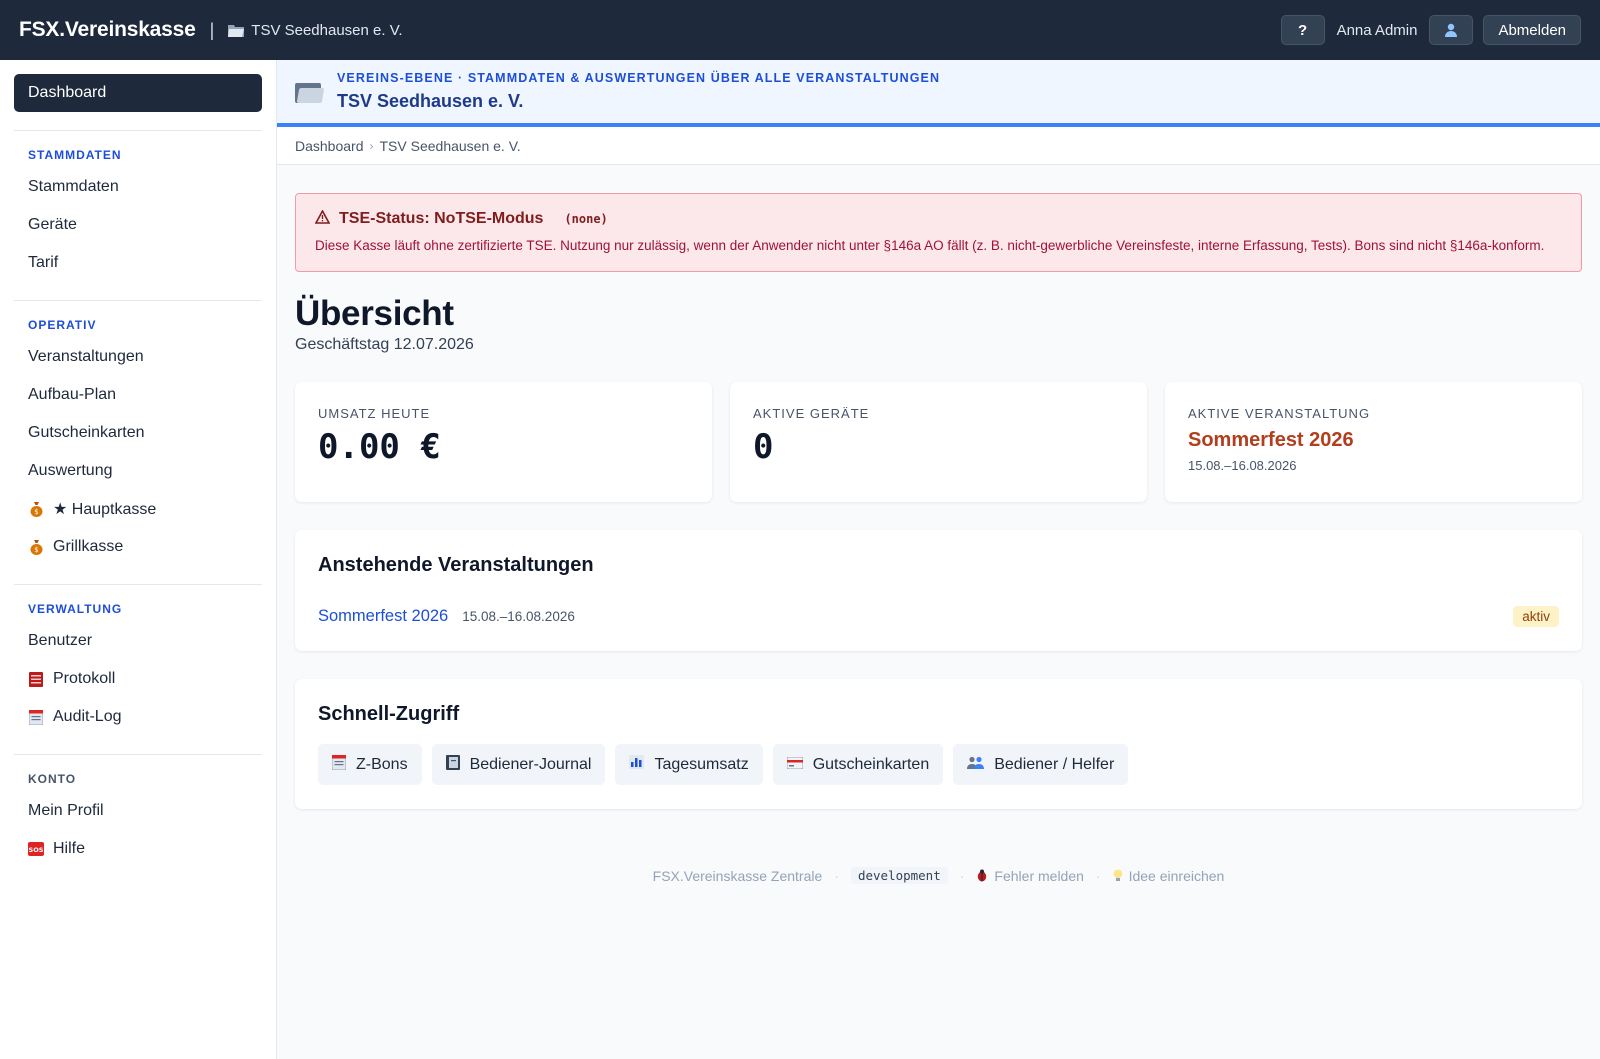  What do you see at coordinates (701, 764) in the screenshot?
I see `button-label: Tagesumsatz` at bounding box center [701, 764].